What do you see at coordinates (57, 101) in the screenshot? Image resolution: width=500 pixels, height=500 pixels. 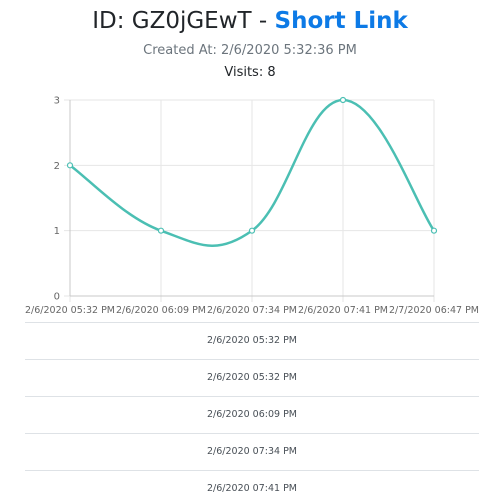 I see `y-tick-label: 3` at bounding box center [57, 101].